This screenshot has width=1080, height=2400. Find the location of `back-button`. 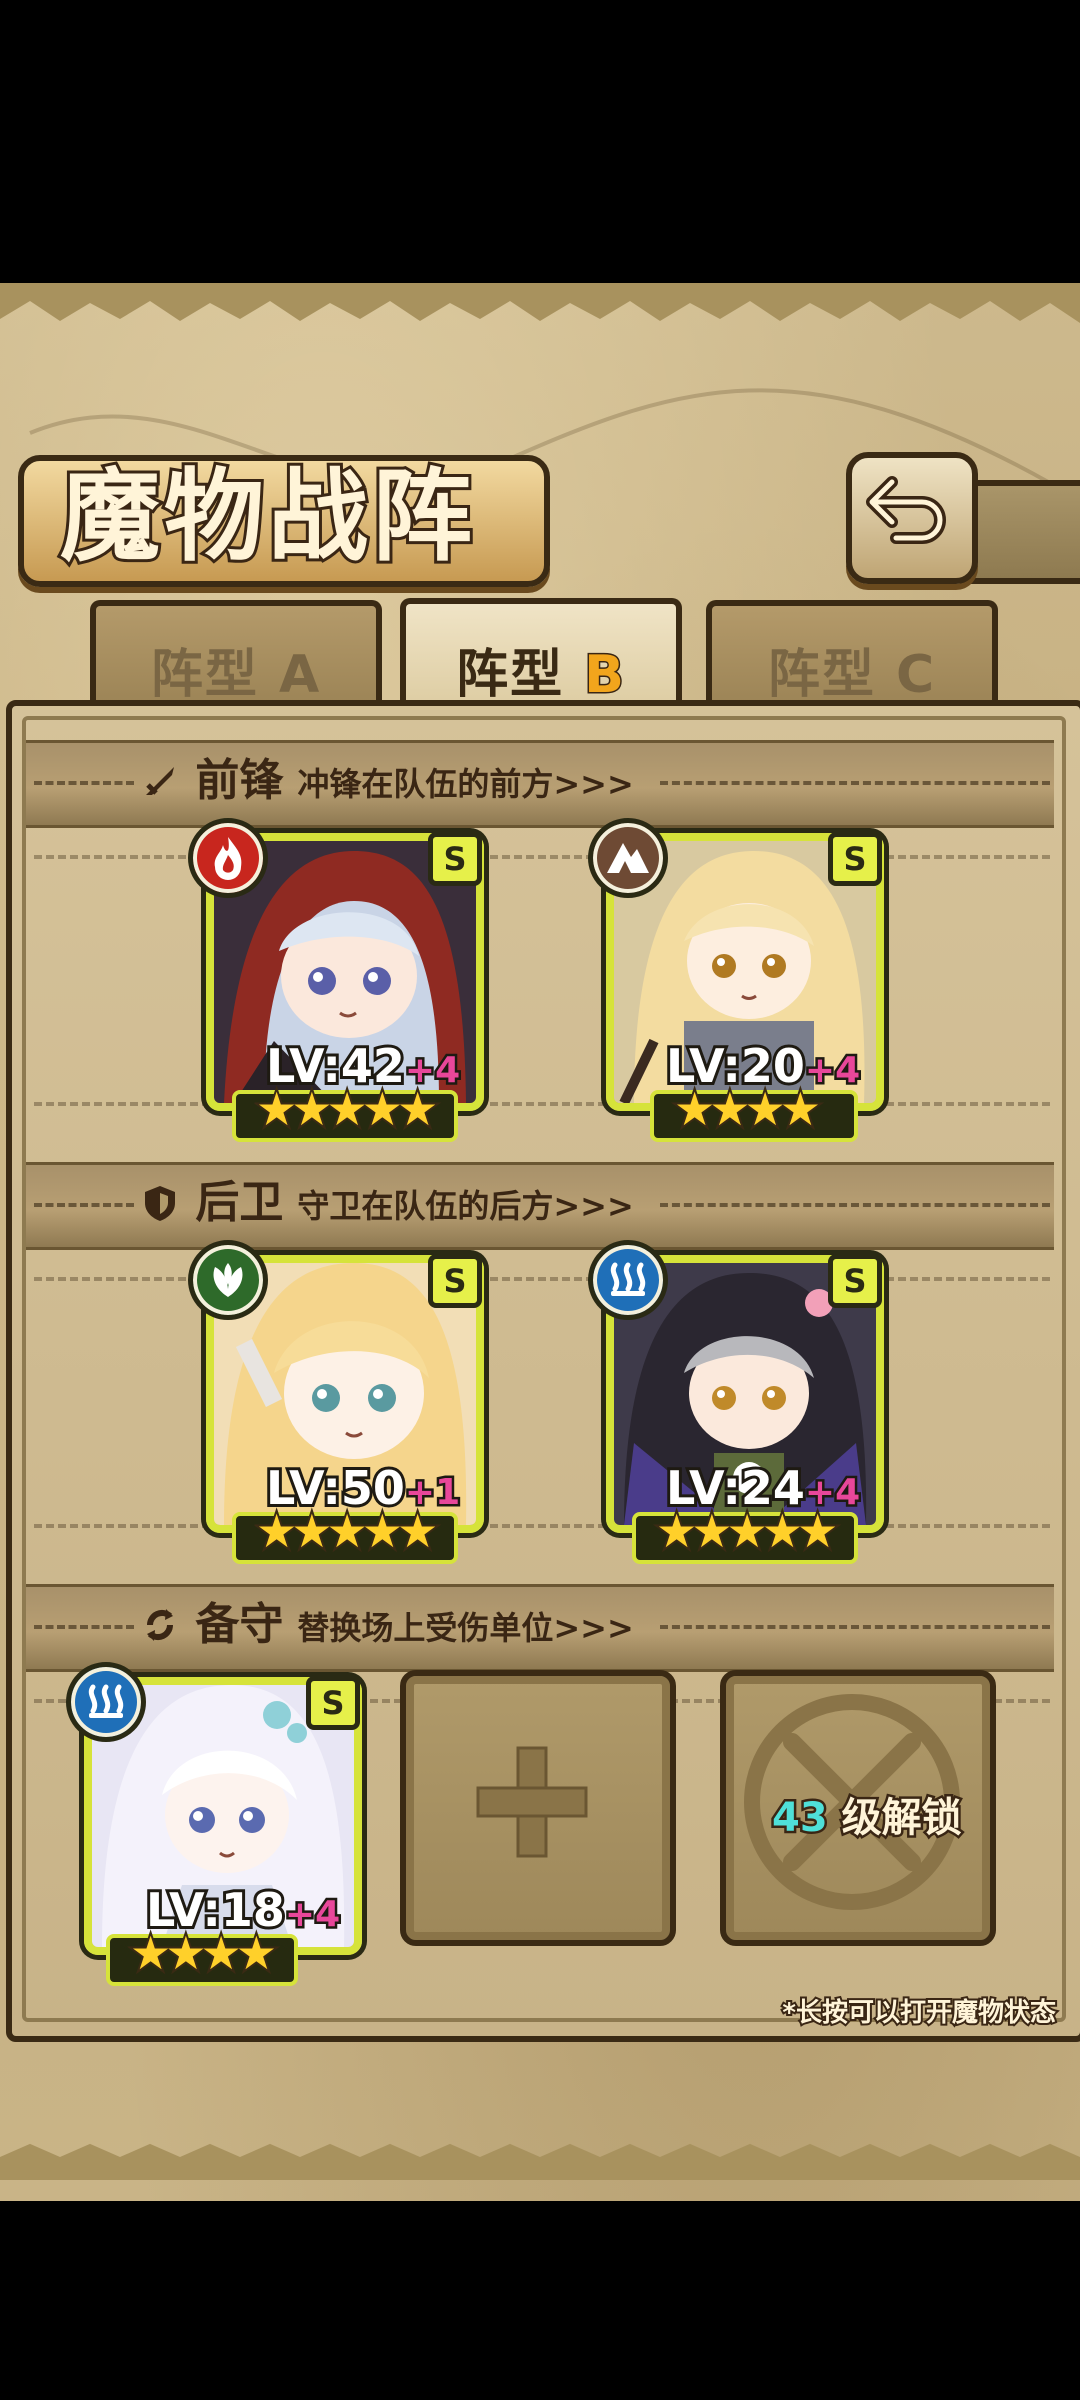

back-button is located at coordinates (912, 518).